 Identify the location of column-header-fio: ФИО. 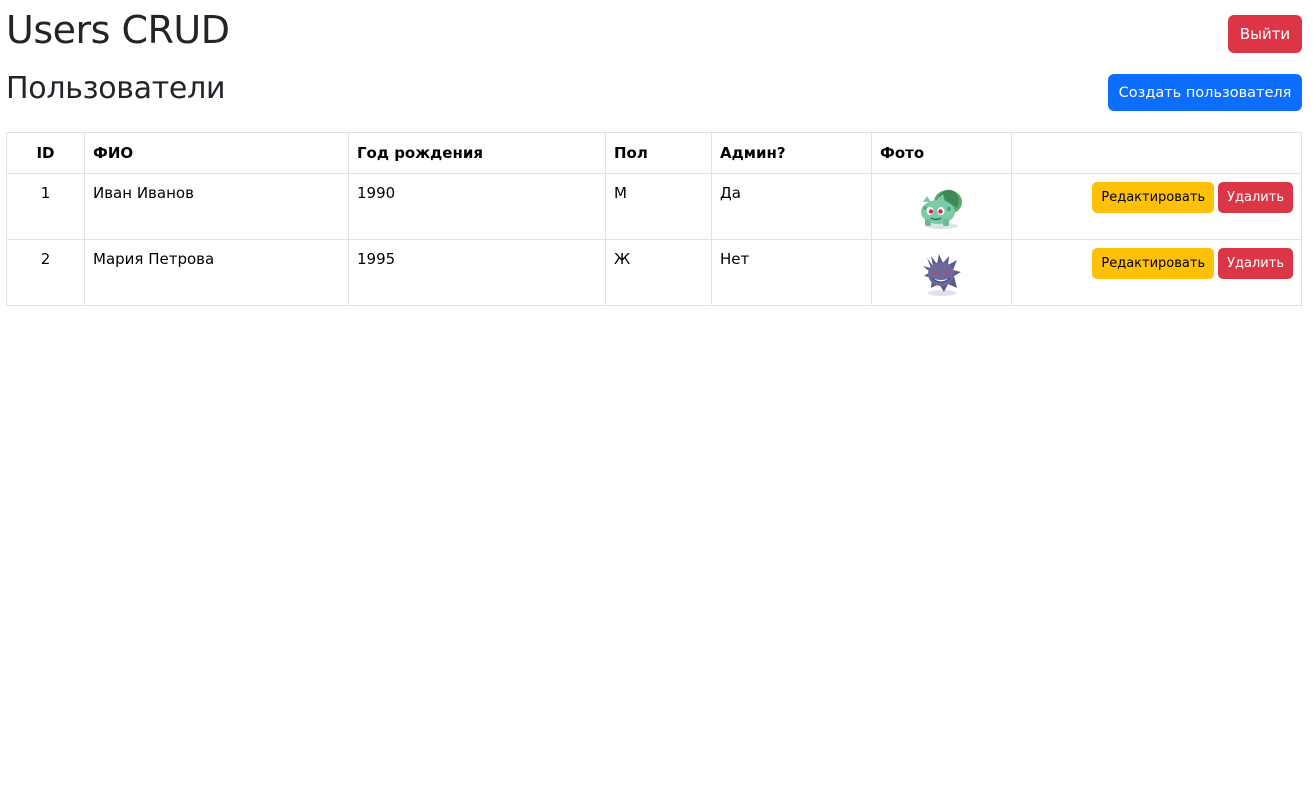
(216, 153).